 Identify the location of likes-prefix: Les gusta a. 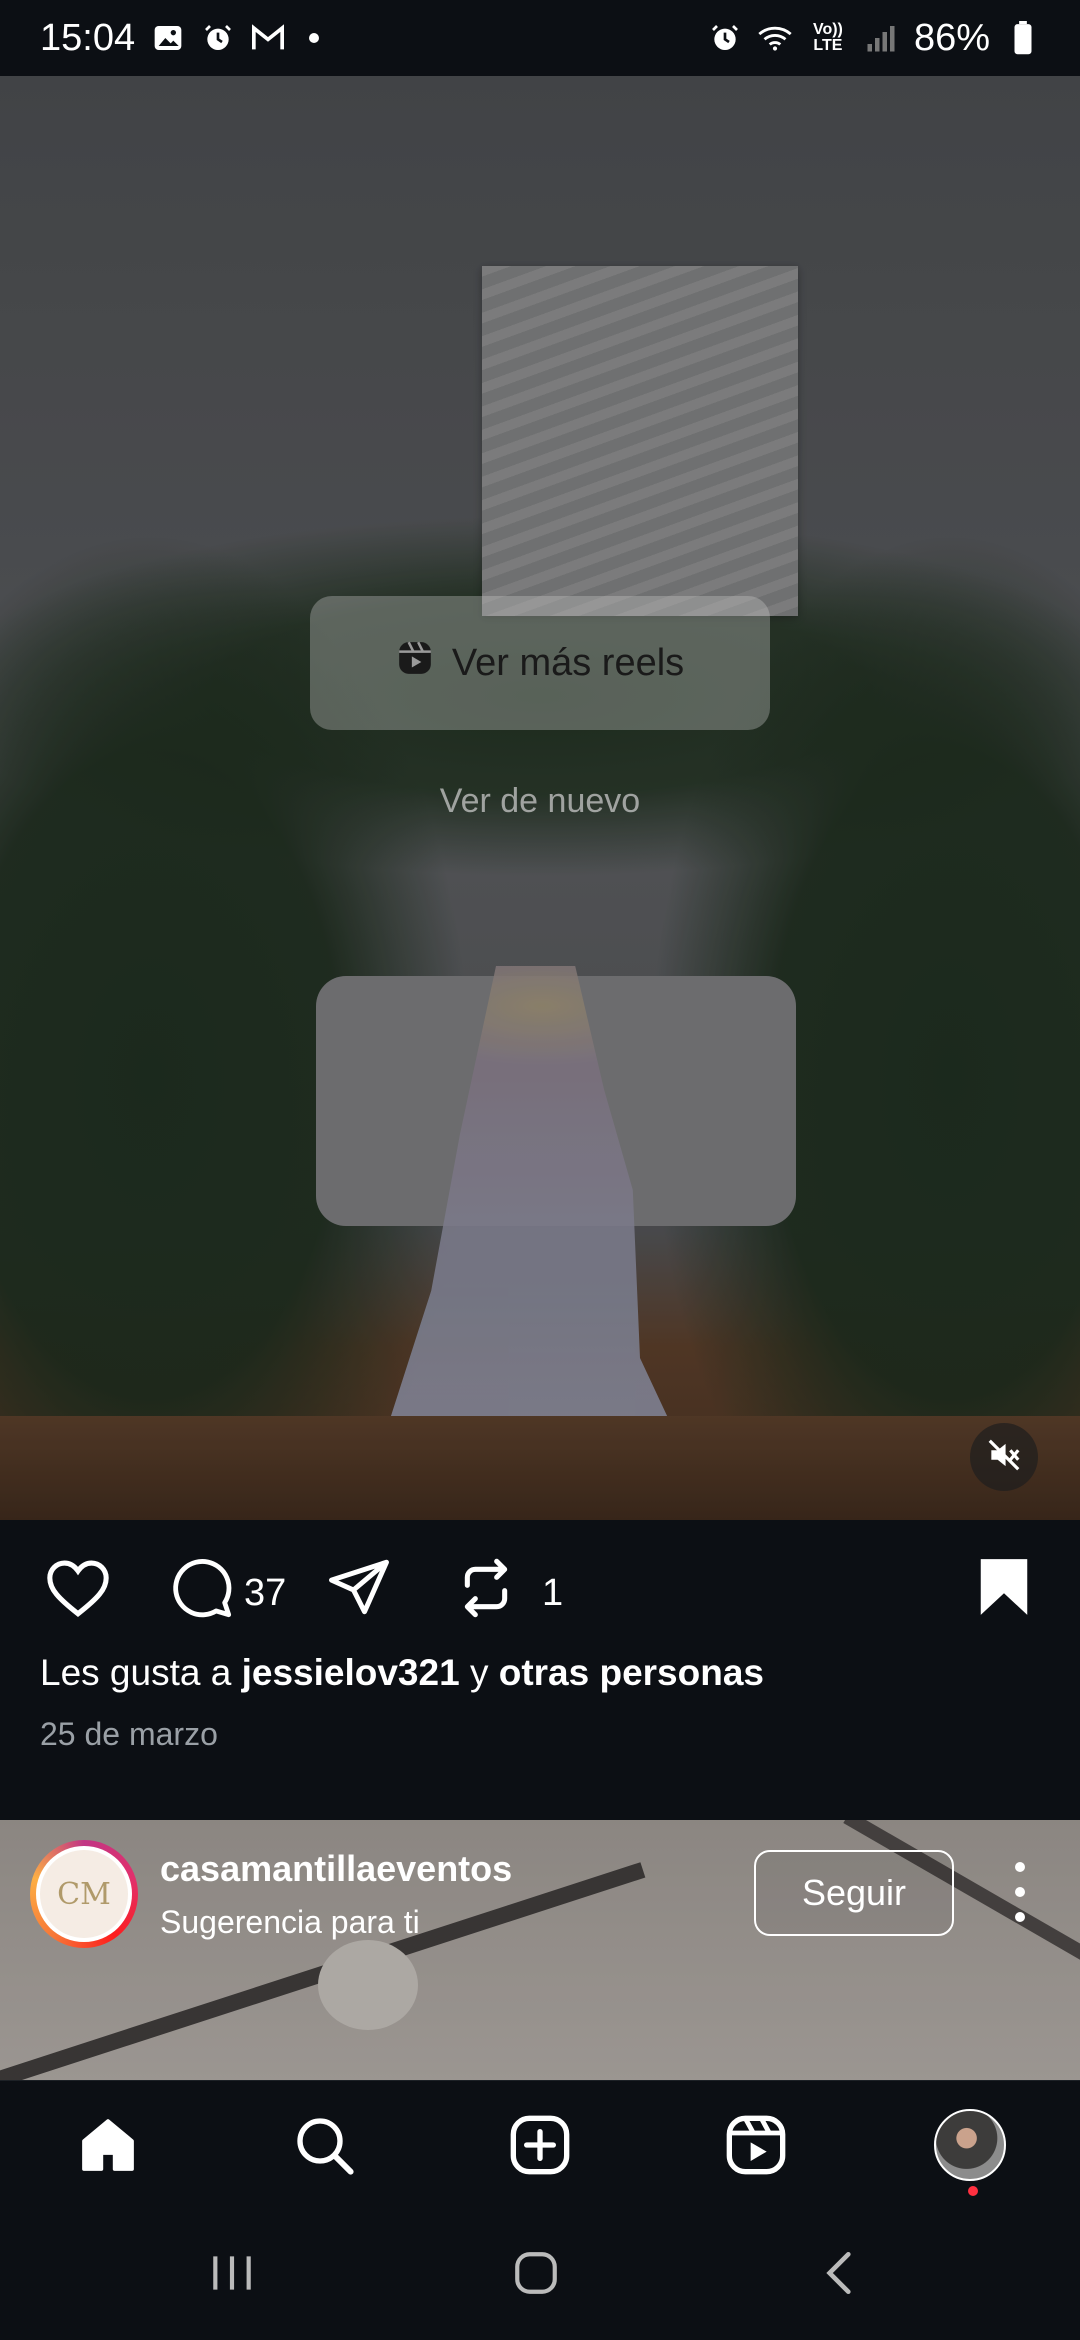
(136, 1672).